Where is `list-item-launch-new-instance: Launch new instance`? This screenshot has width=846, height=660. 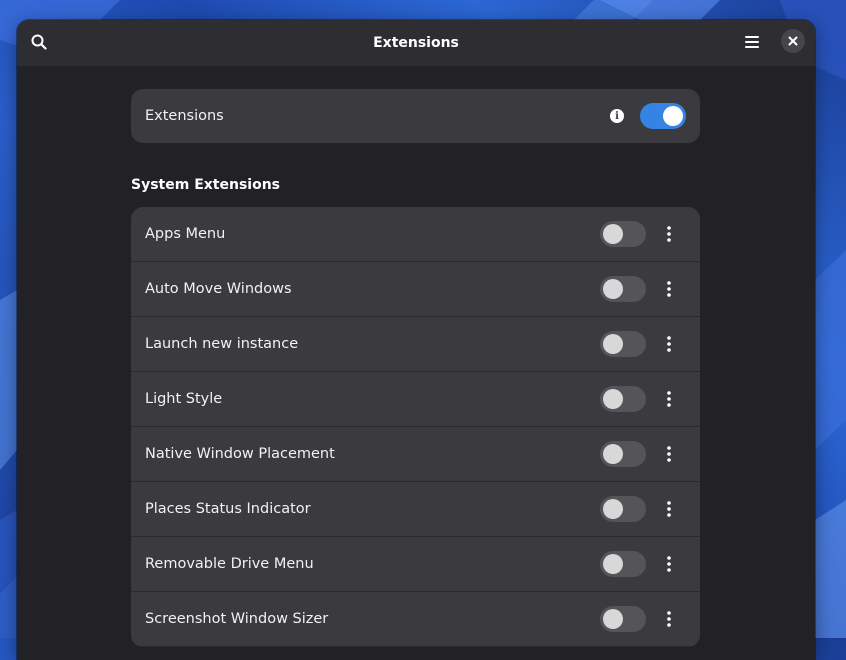
list-item-launch-new-instance: Launch new instance is located at coordinates (415, 344).